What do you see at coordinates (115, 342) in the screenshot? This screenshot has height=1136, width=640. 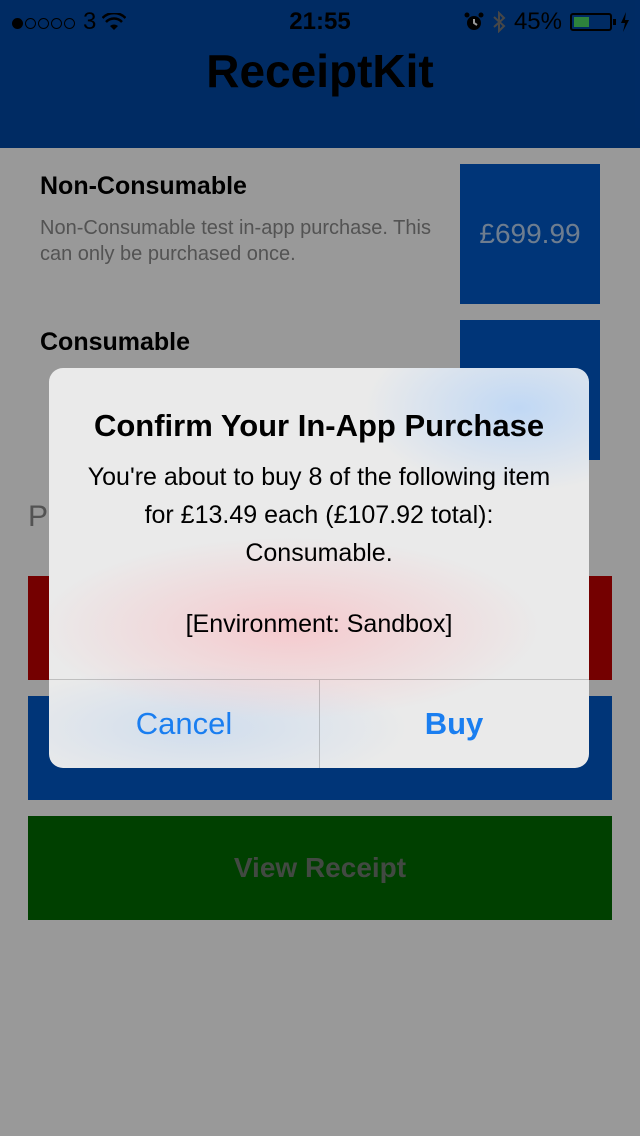 I see `product-name: Consumable` at bounding box center [115, 342].